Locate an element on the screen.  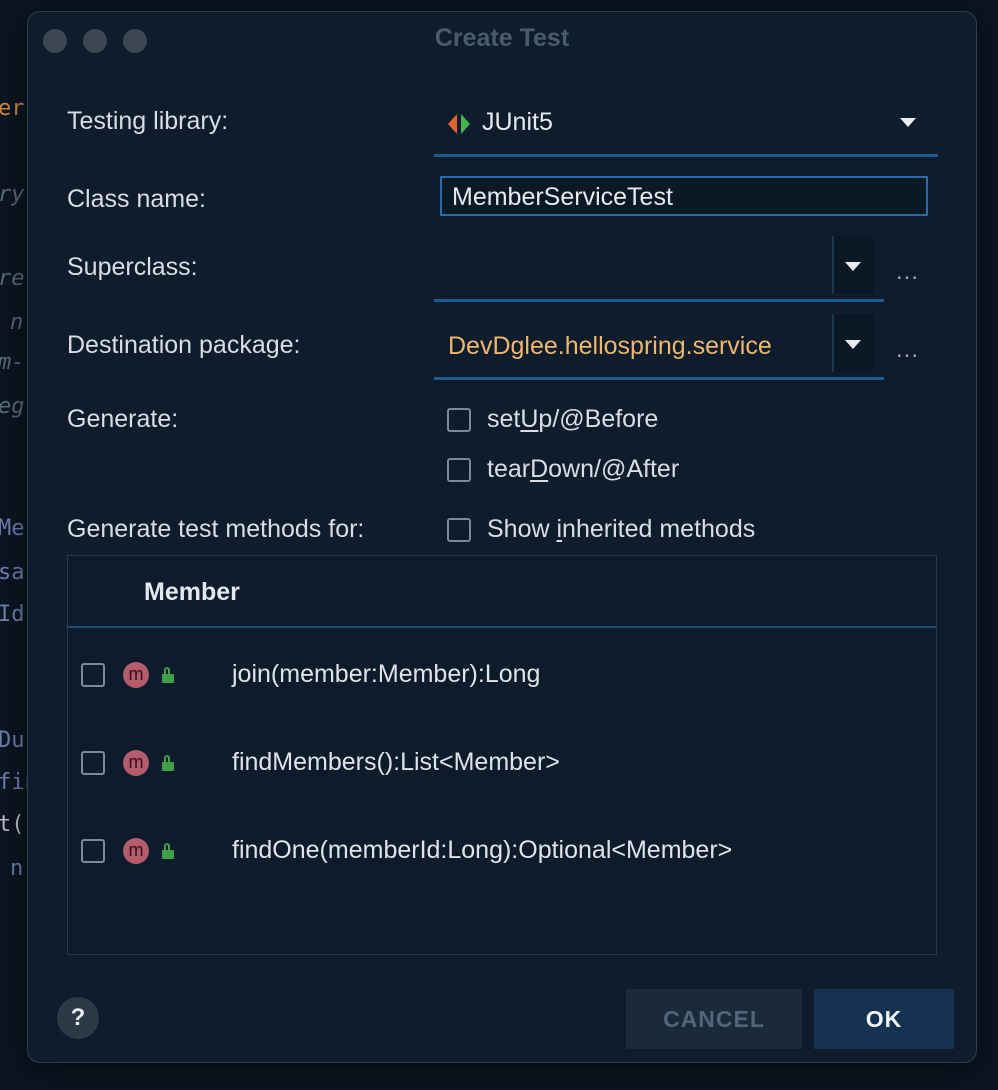
code-fragment: ry is located at coordinates (12, 194).